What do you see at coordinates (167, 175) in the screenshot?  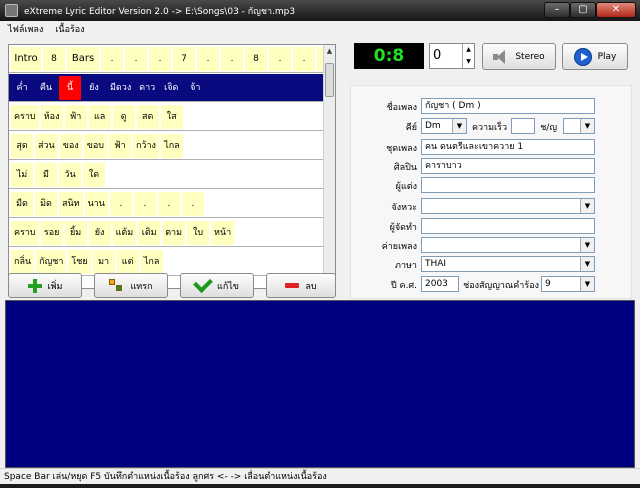 I see `lyric-row: ไม่ มี วัน ใด` at bounding box center [167, 175].